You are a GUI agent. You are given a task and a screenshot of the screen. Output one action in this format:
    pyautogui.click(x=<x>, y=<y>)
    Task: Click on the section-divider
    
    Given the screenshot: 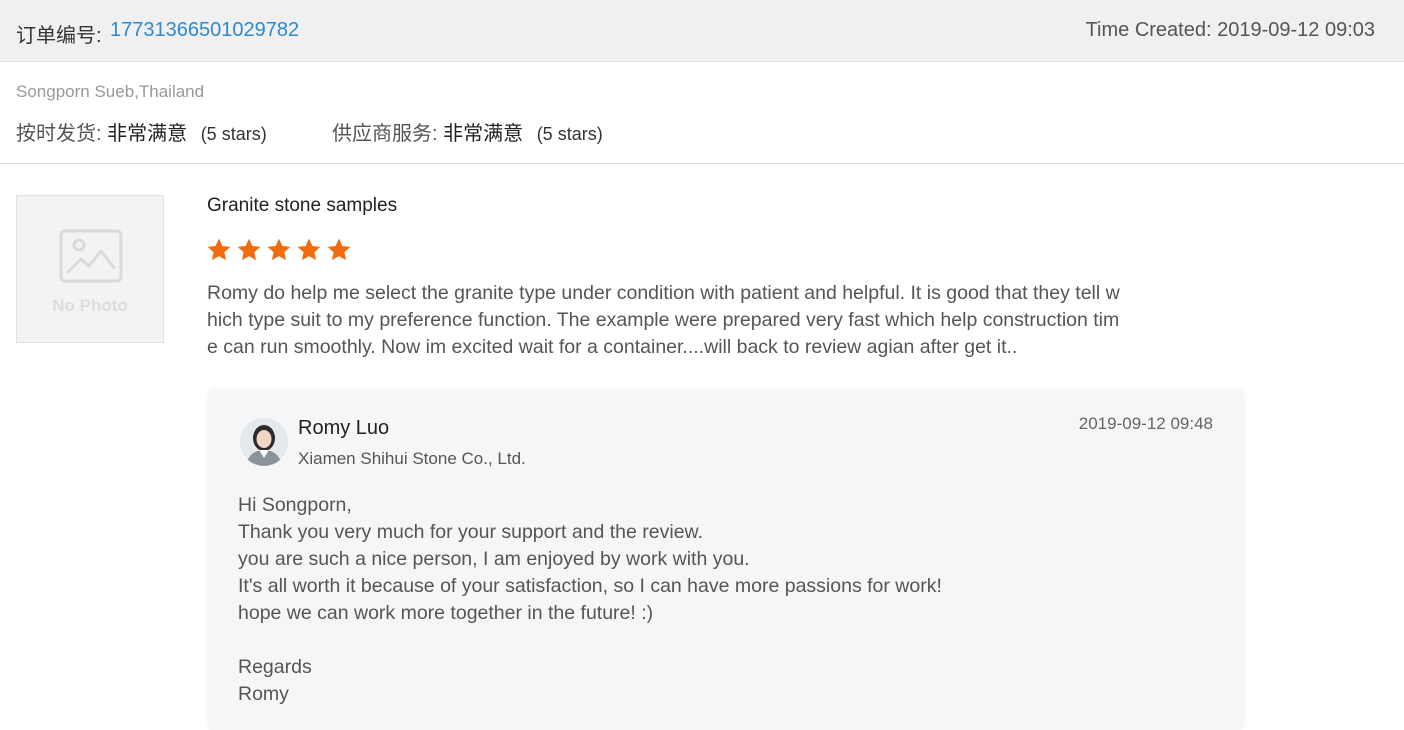 What is the action you would take?
    pyautogui.click(x=702, y=163)
    